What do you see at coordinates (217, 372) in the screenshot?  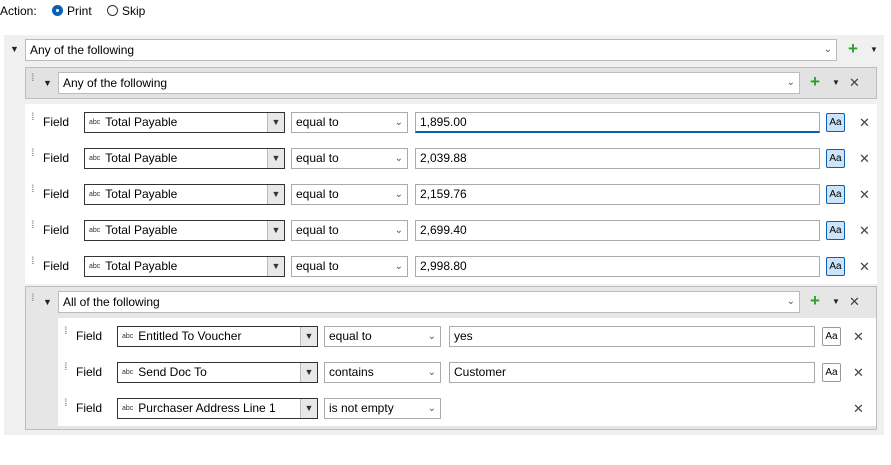 I see `field-select: abc Send Doc To ▼` at bounding box center [217, 372].